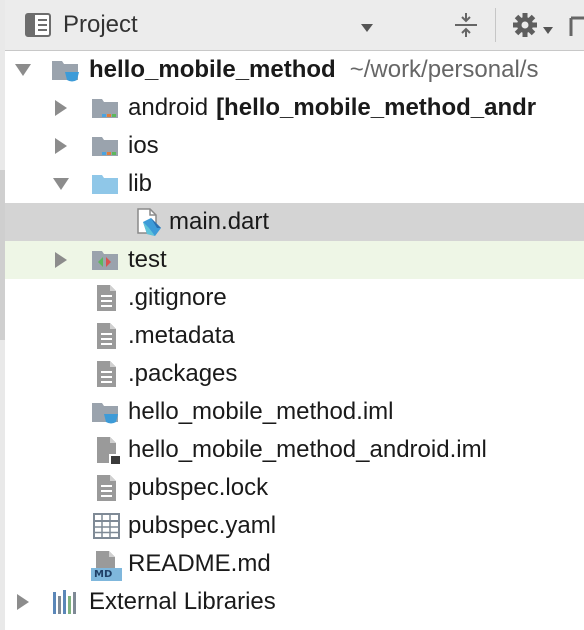 This screenshot has height=630, width=584. Describe the element at coordinates (466, 25) in the screenshot. I see `collapse-all-icon` at that location.